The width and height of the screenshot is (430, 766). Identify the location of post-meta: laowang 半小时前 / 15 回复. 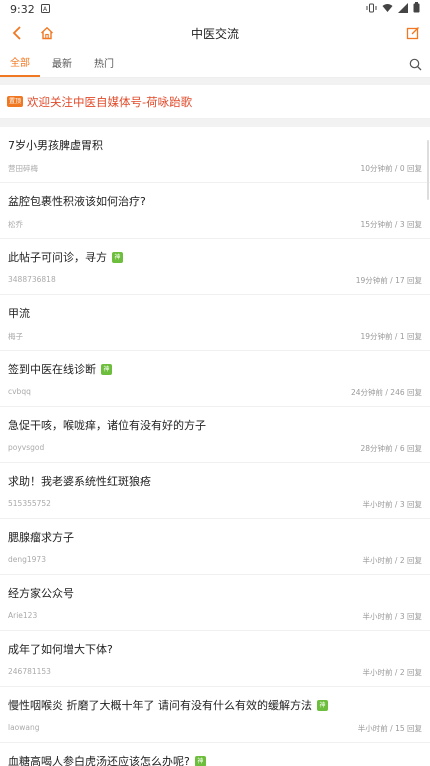
(215, 728).